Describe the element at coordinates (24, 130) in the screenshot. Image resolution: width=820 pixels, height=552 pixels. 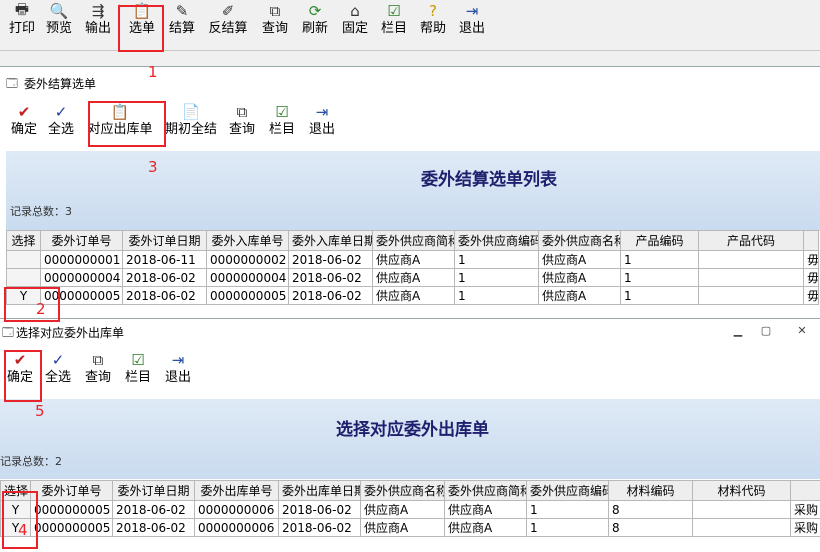
I see `toolbar-button-label: 确定` at that location.